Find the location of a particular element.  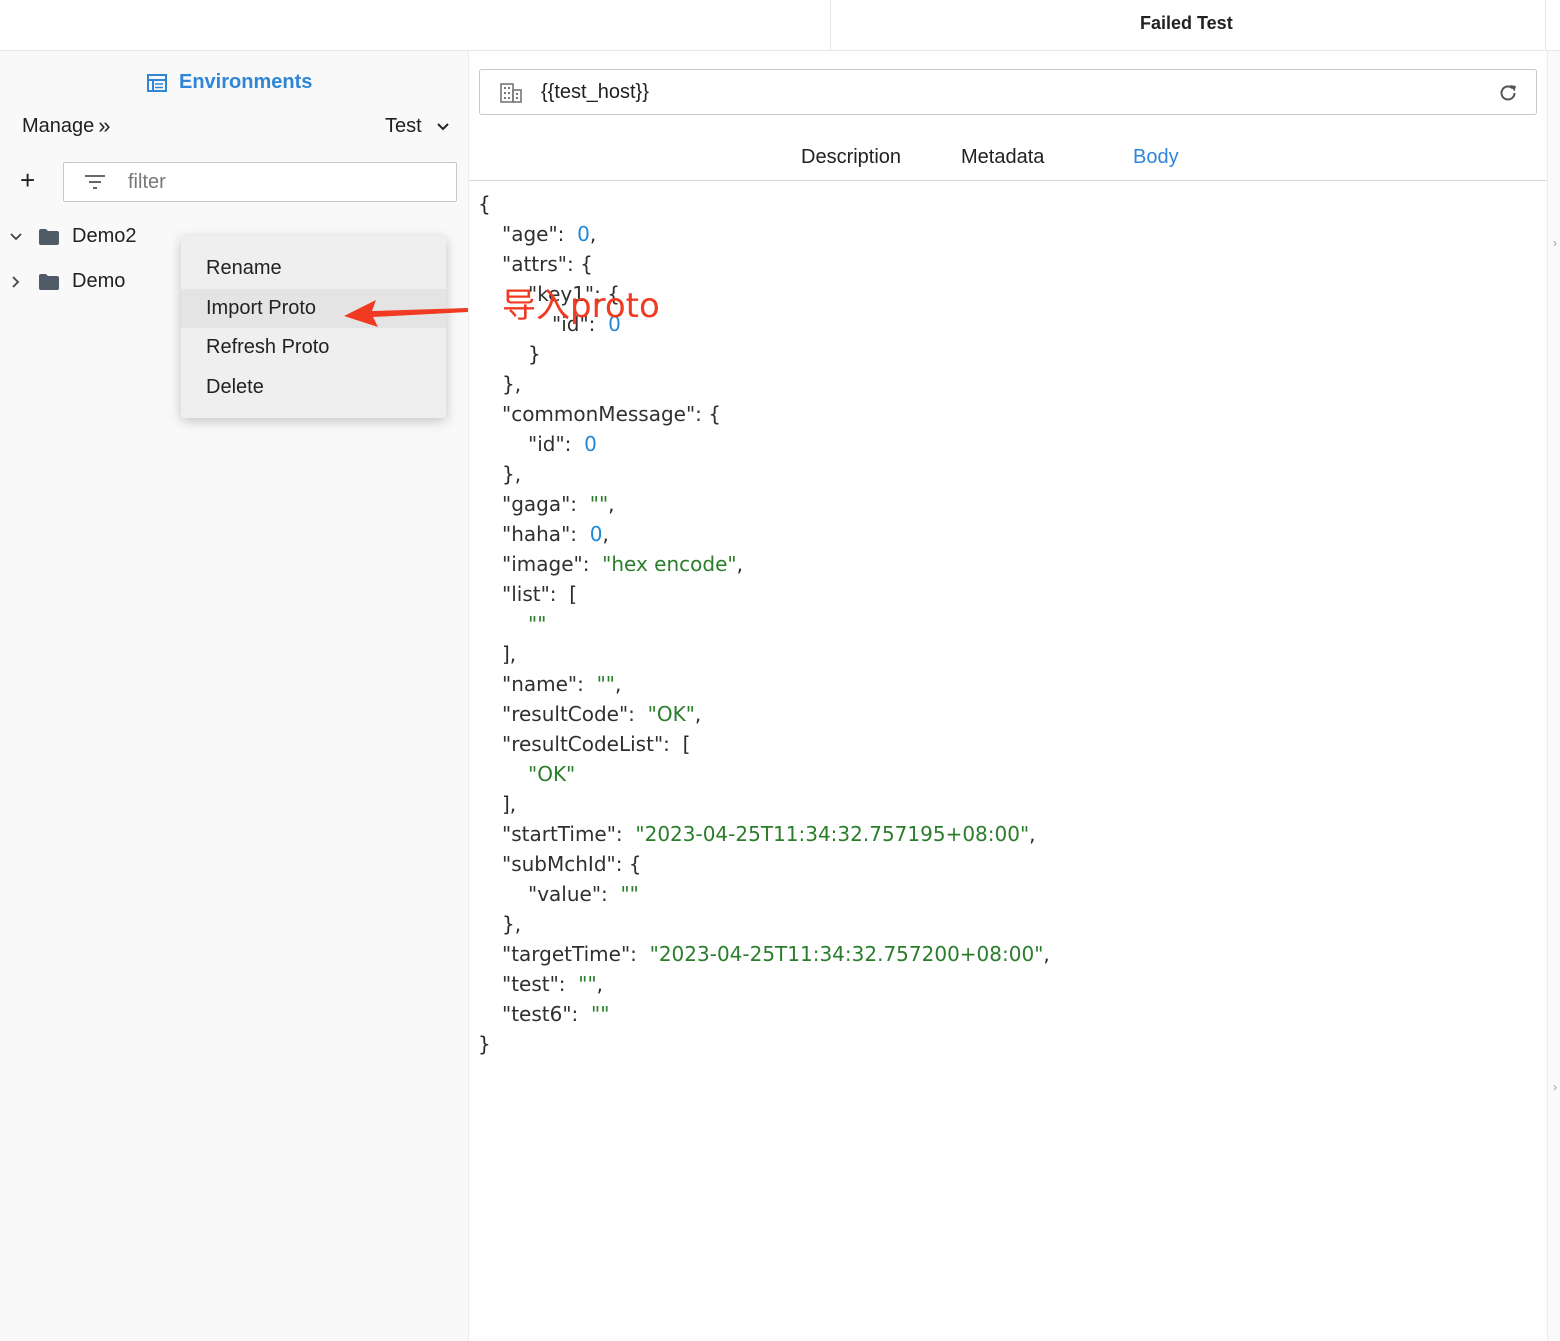

table-icon is located at coordinates (157, 82).